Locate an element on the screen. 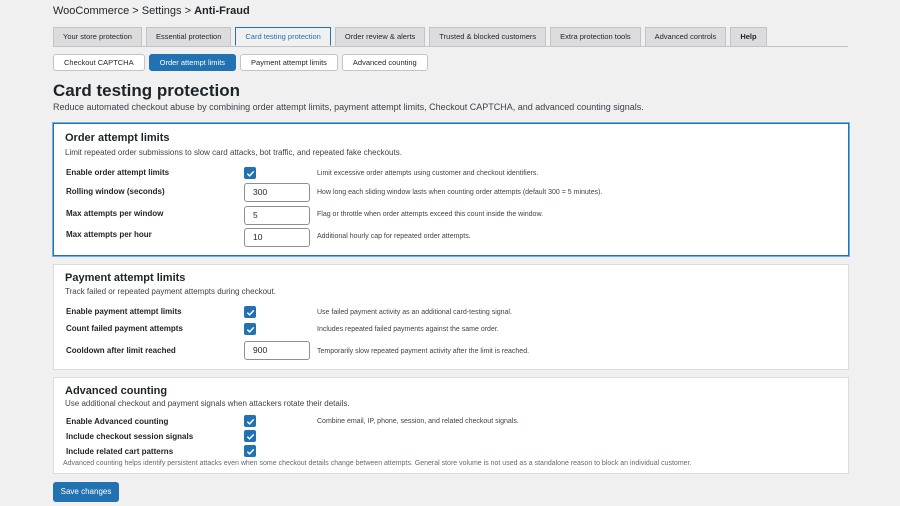 Image resolution: width=900 pixels, height=506 pixels. cooldown-input: 900 is located at coordinates (277, 350).